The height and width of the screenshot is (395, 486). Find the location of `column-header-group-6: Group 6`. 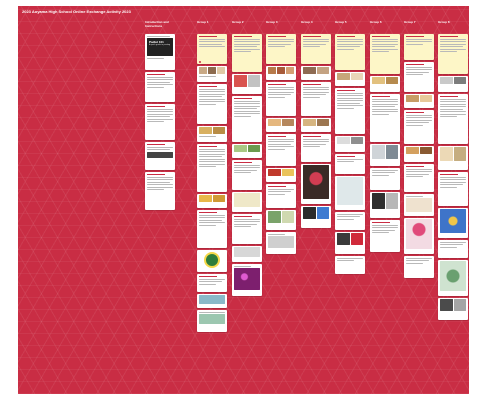

column-header-group-6: Group 6 is located at coordinates (376, 22).